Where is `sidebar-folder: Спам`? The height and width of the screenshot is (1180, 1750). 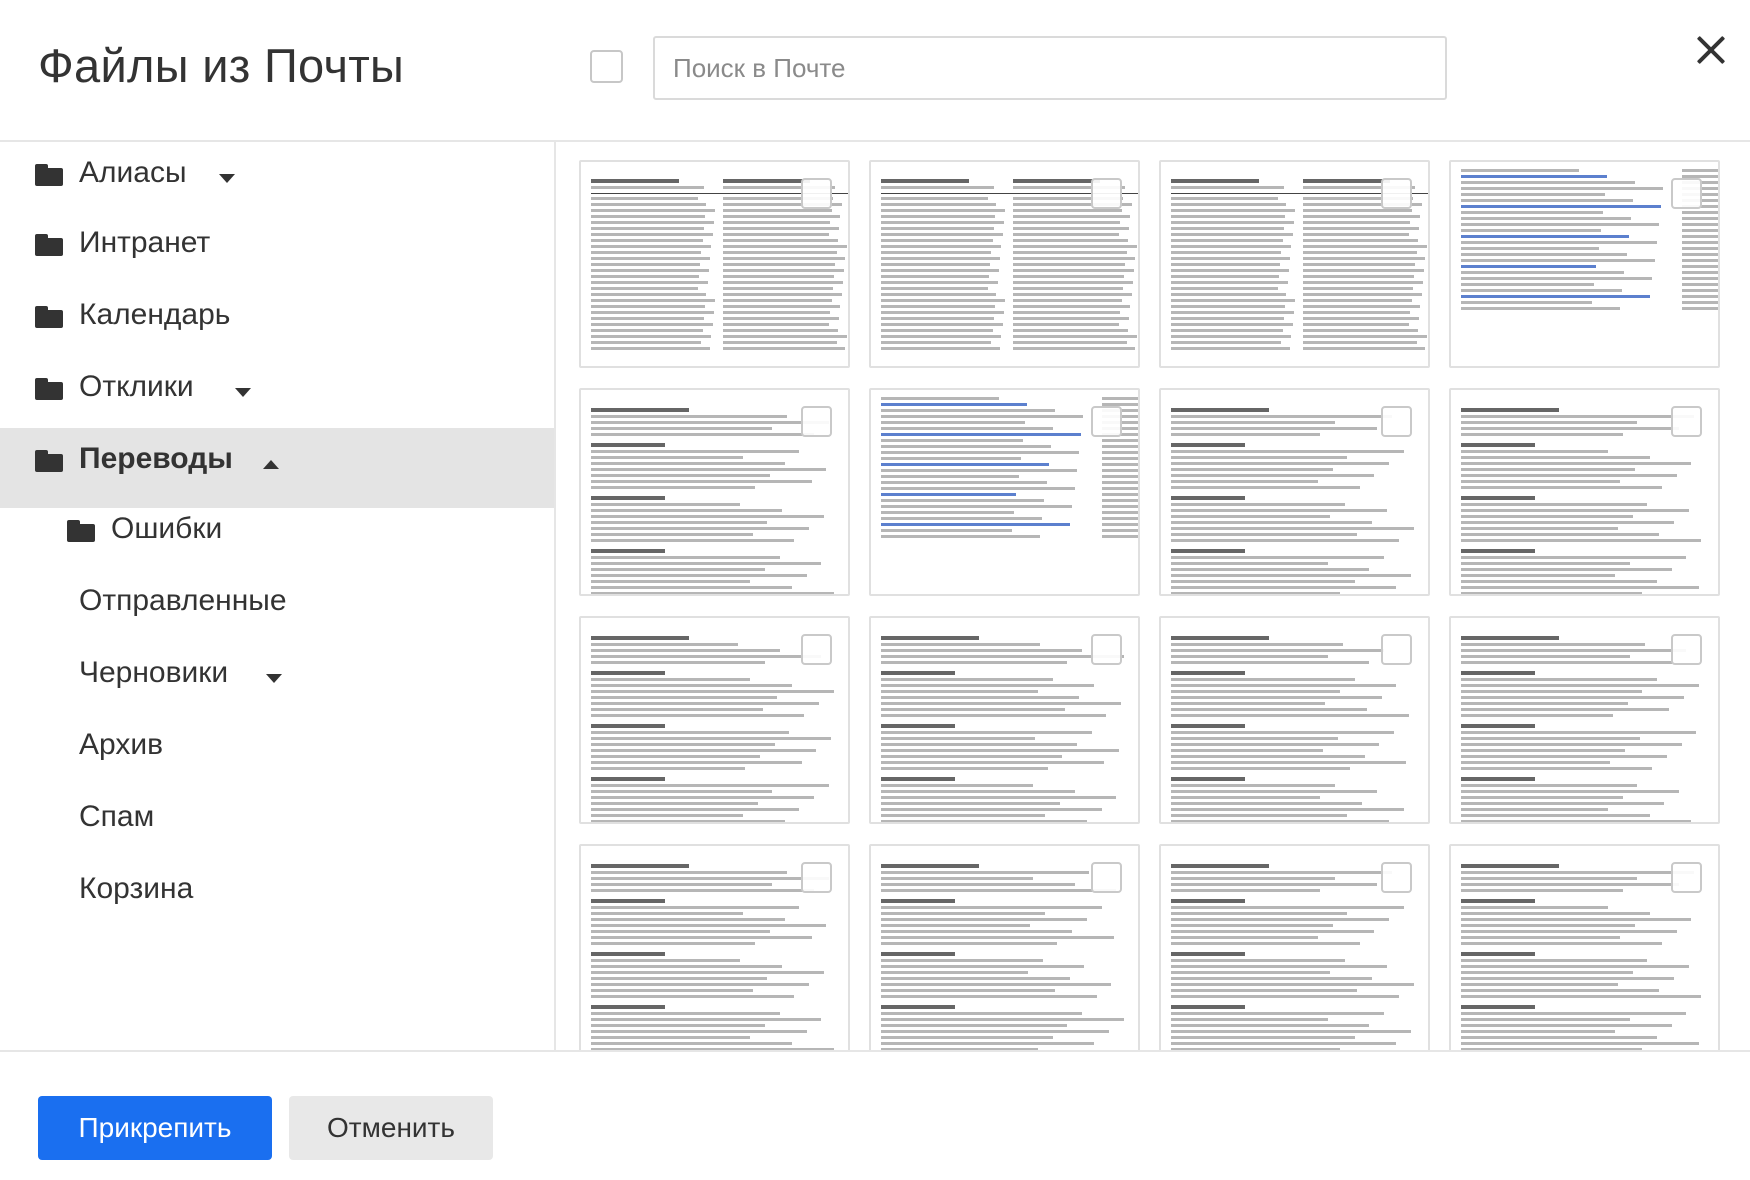 sidebar-folder: Спам is located at coordinates (277, 826).